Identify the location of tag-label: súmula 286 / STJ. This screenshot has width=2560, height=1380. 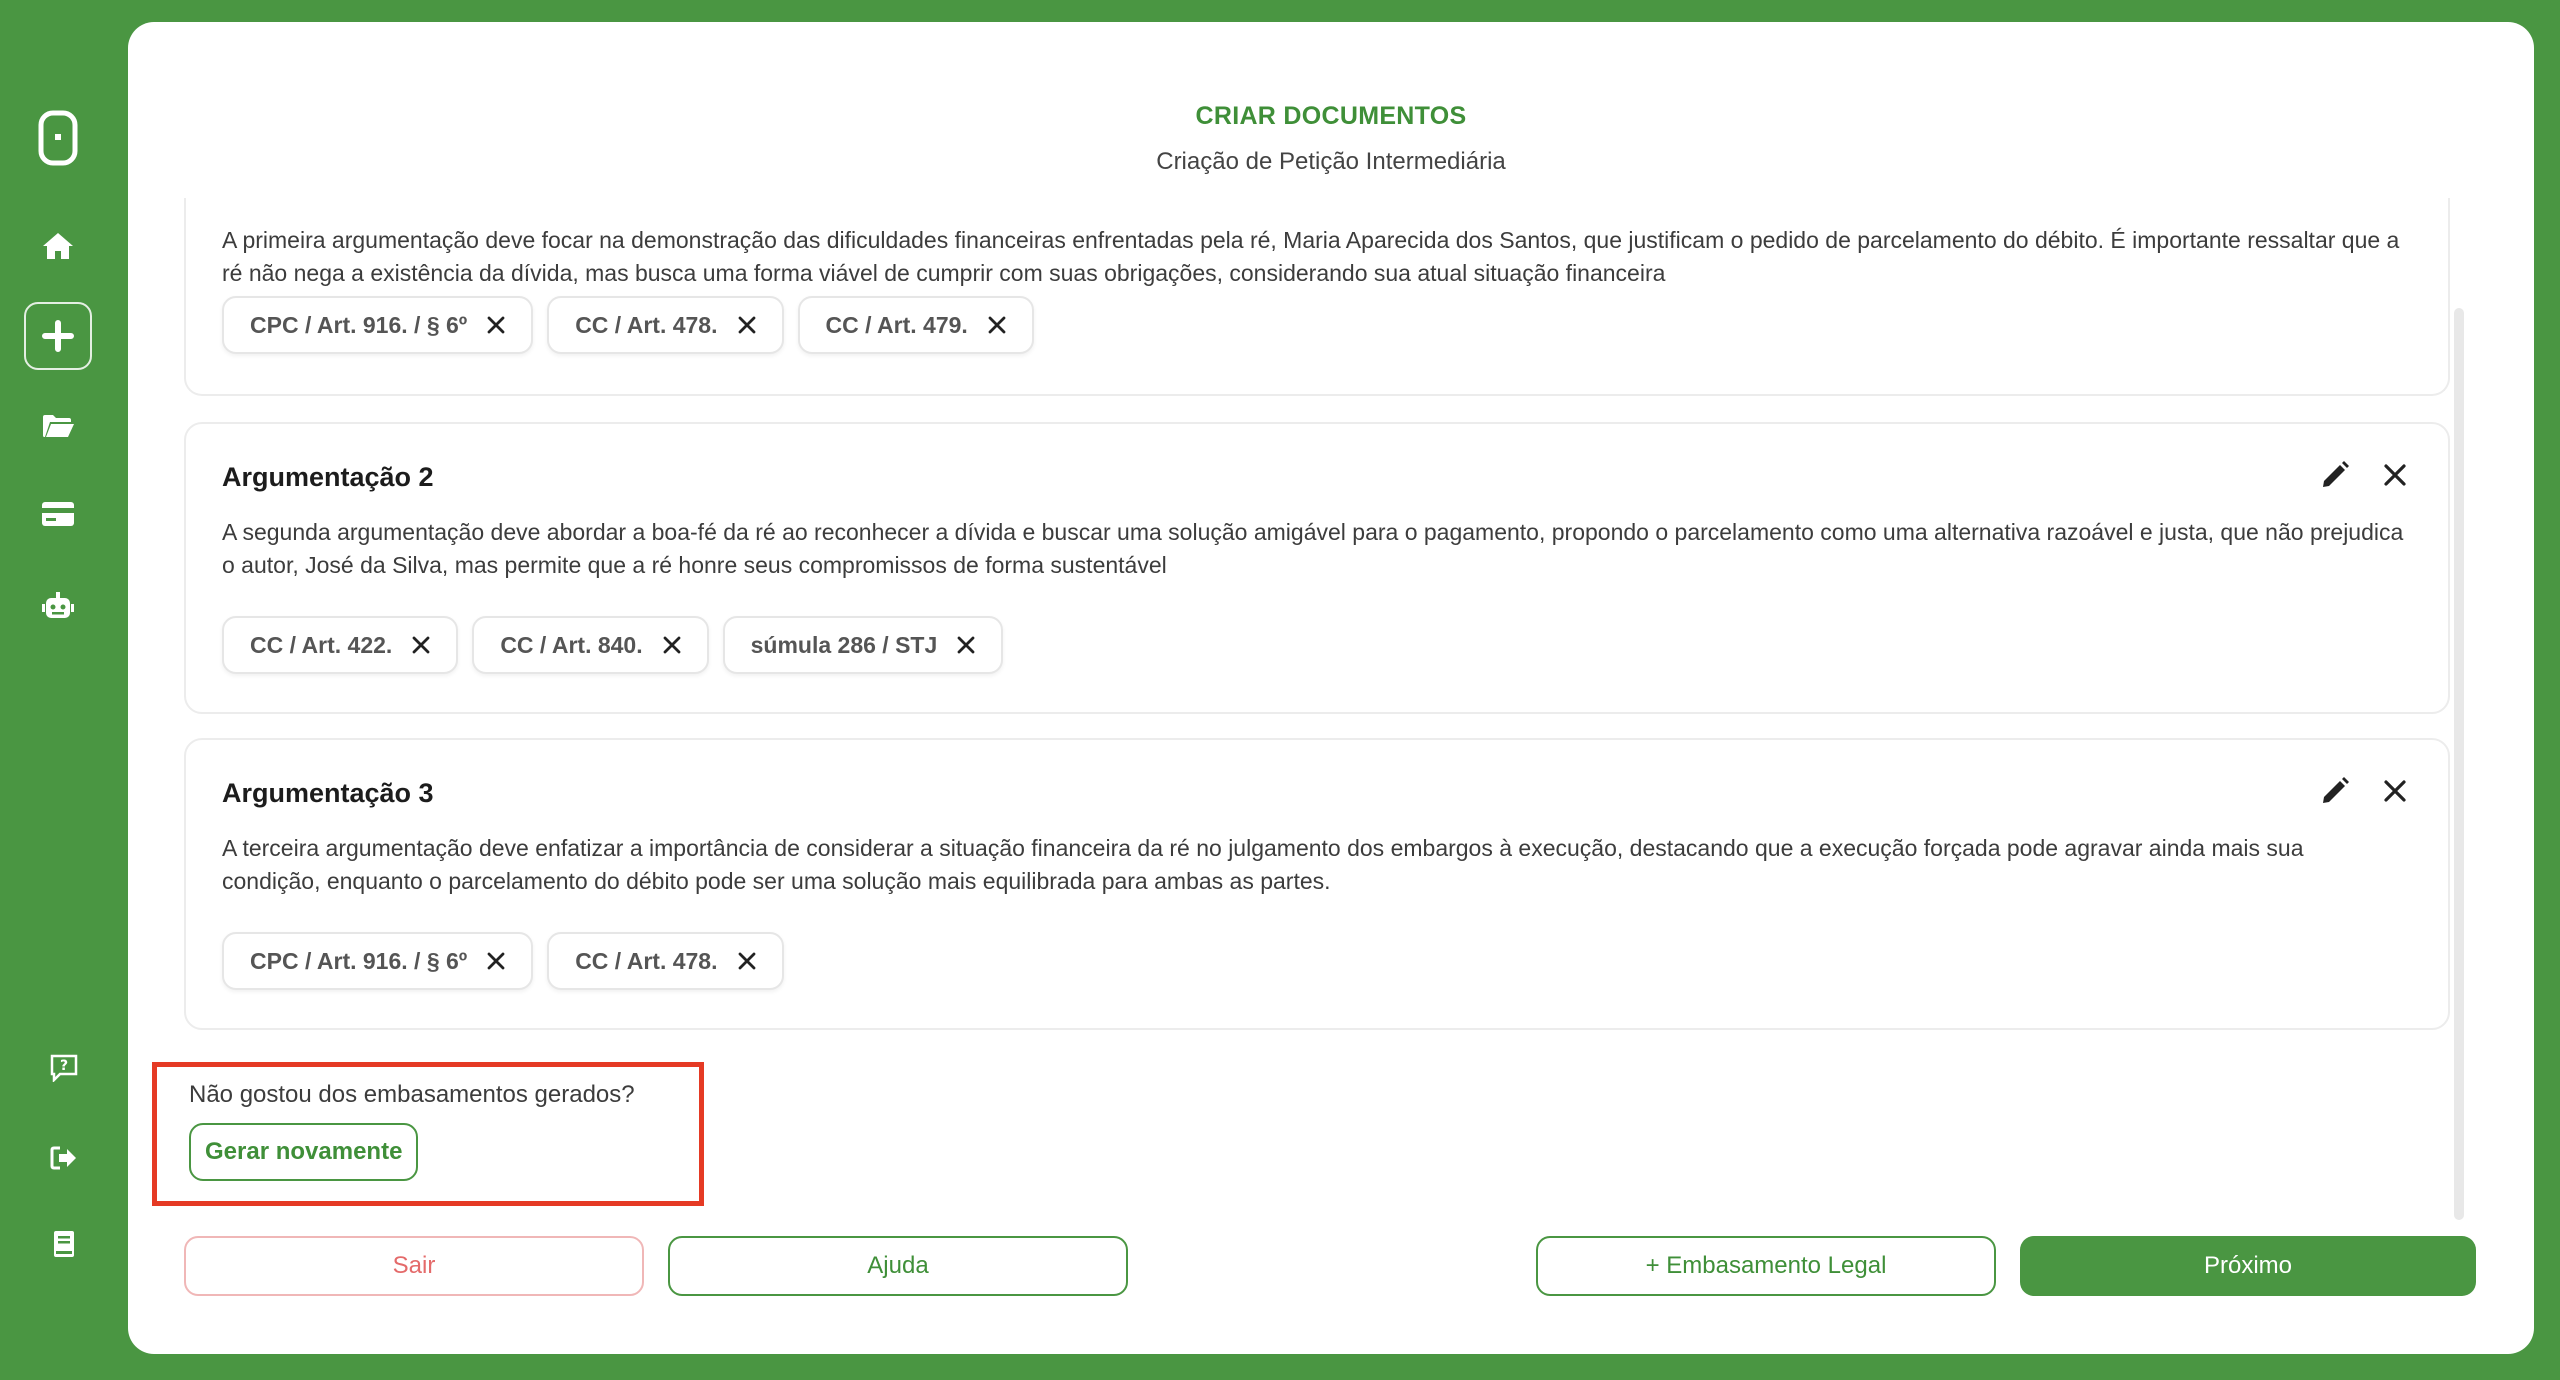
(844, 644).